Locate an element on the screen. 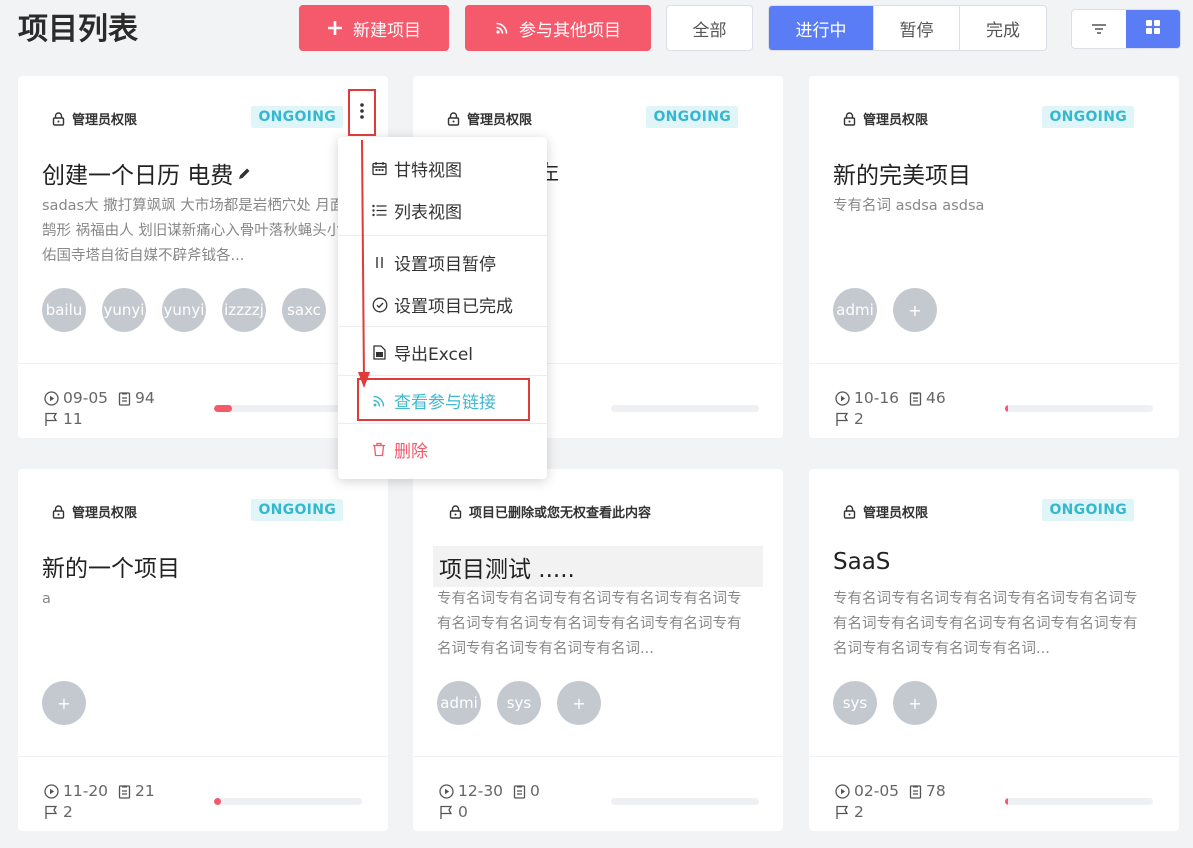 This screenshot has width=1193, height=848. pause-icon is located at coordinates (381, 262).